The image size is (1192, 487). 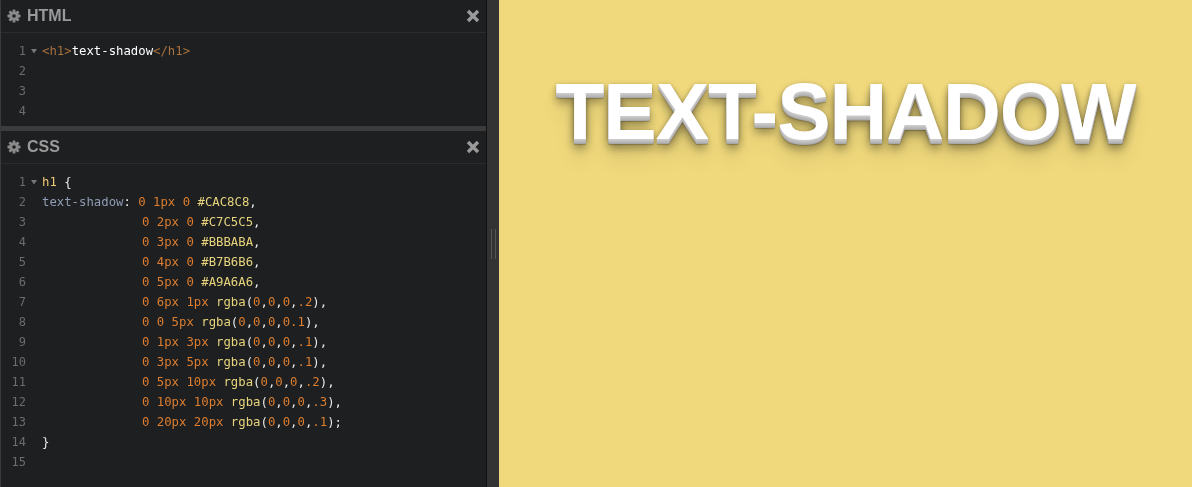 I want to click on code-line: }, so click(x=46, y=442).